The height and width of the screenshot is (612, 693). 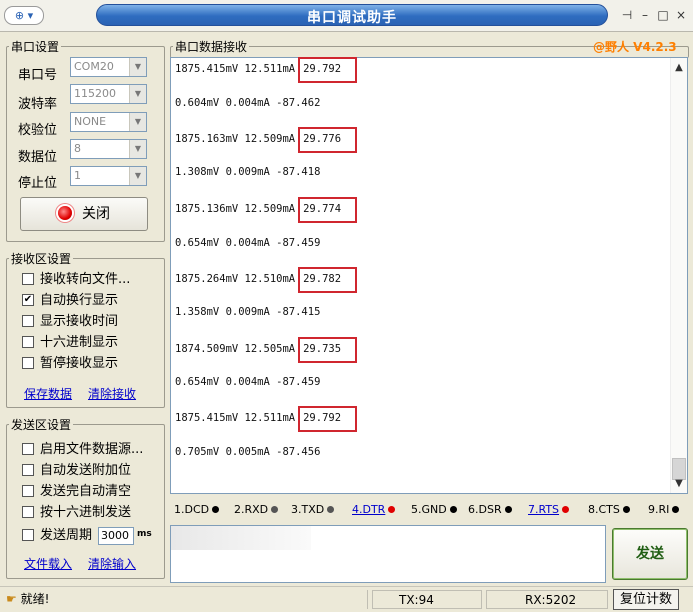 I want to click on receive-line: 0.654mV 0.004mA -87.459, so click(x=247, y=382).